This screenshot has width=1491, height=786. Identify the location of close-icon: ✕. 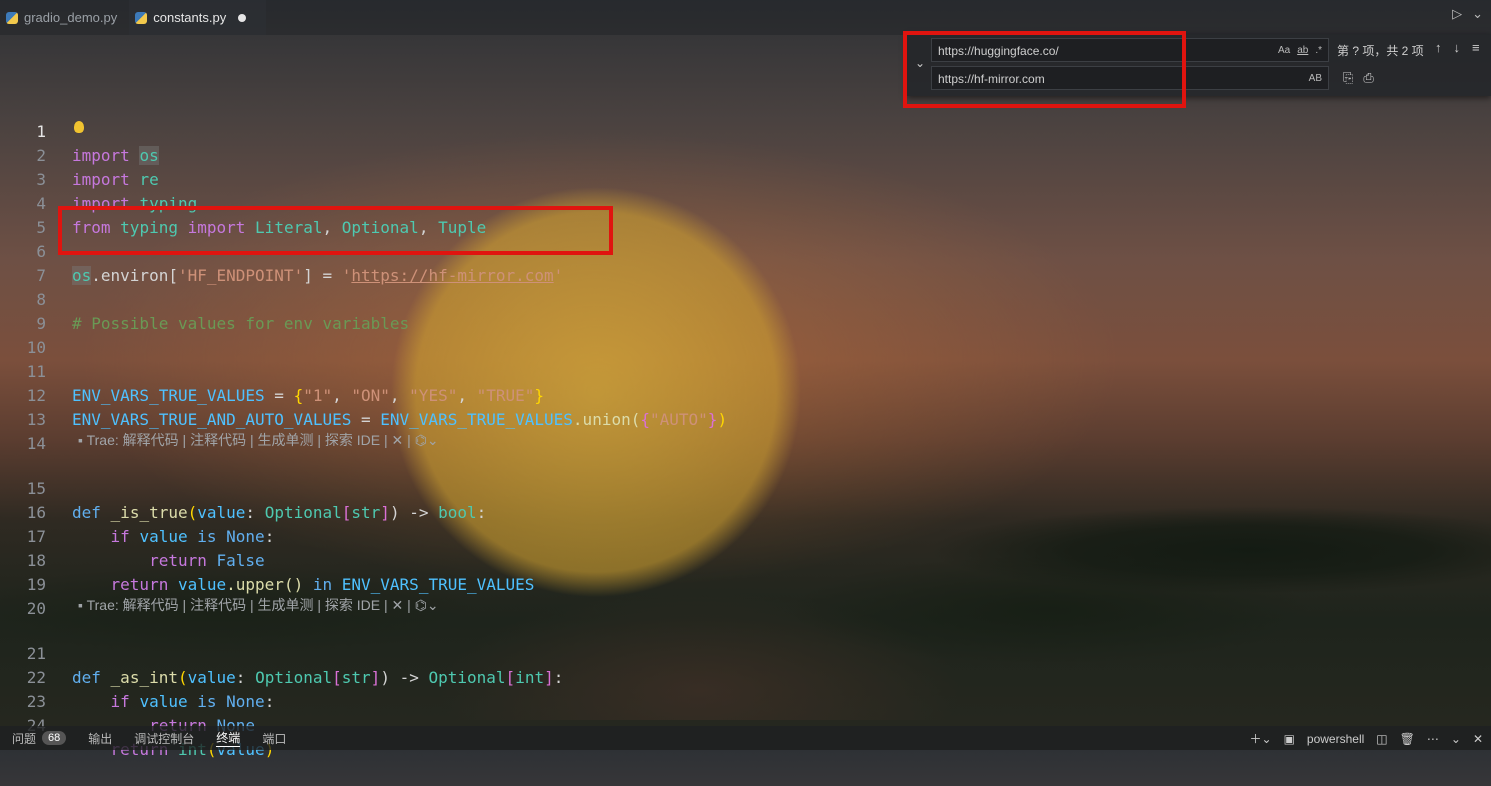
(1478, 739).